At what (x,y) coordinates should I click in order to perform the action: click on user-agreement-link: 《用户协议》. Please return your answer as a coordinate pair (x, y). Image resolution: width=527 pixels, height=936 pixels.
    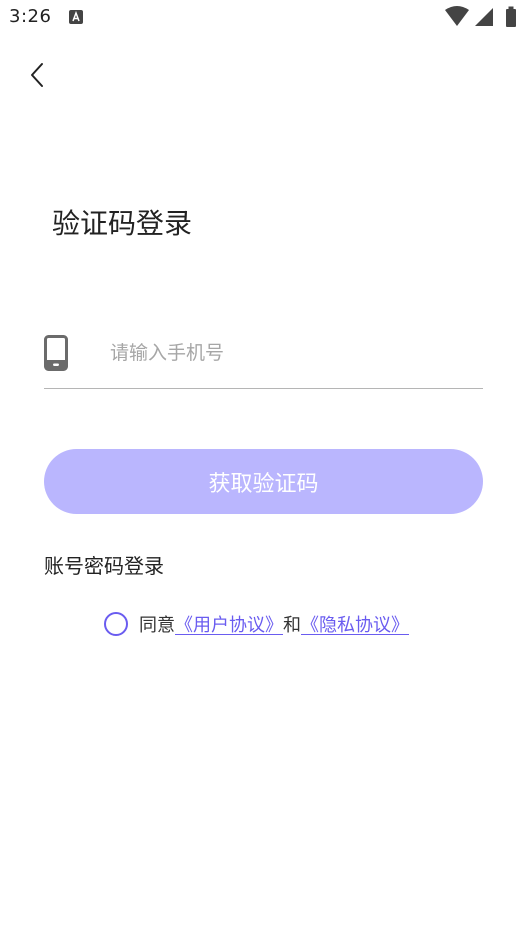
    Looking at the image, I should click on (229, 624).